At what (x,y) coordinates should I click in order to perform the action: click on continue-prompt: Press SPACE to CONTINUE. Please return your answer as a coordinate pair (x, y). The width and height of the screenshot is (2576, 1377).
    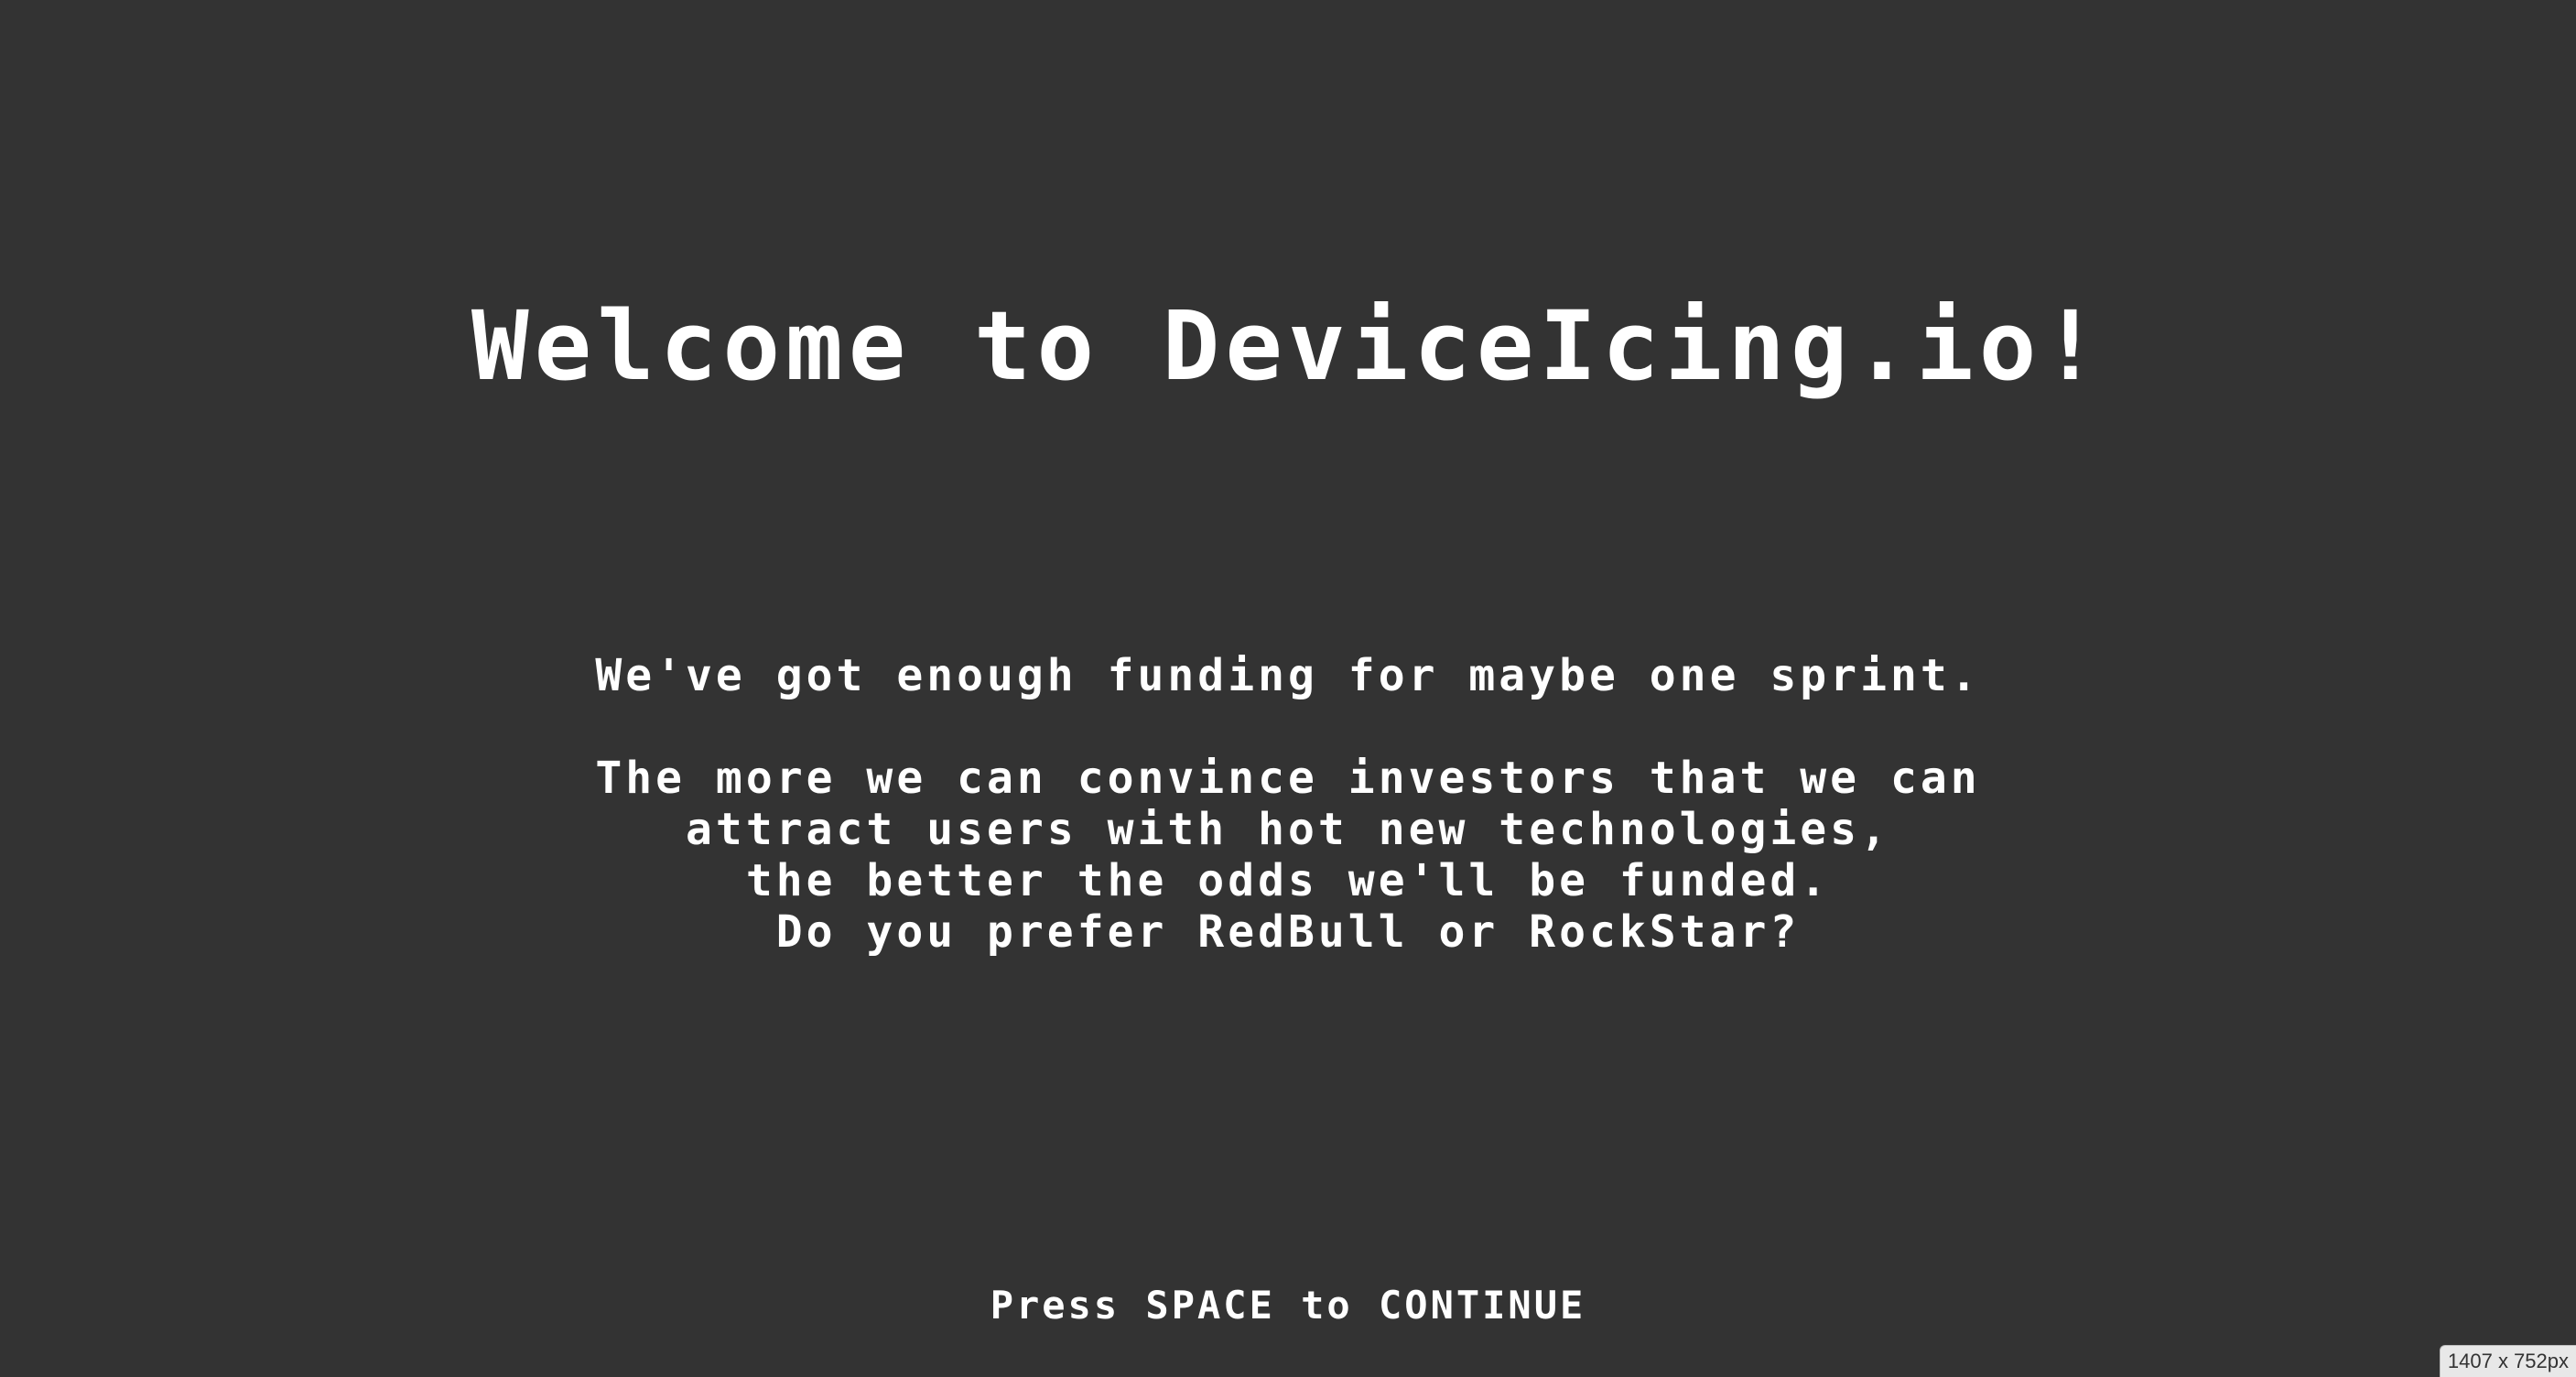
    Looking at the image, I should click on (1288, 1305).